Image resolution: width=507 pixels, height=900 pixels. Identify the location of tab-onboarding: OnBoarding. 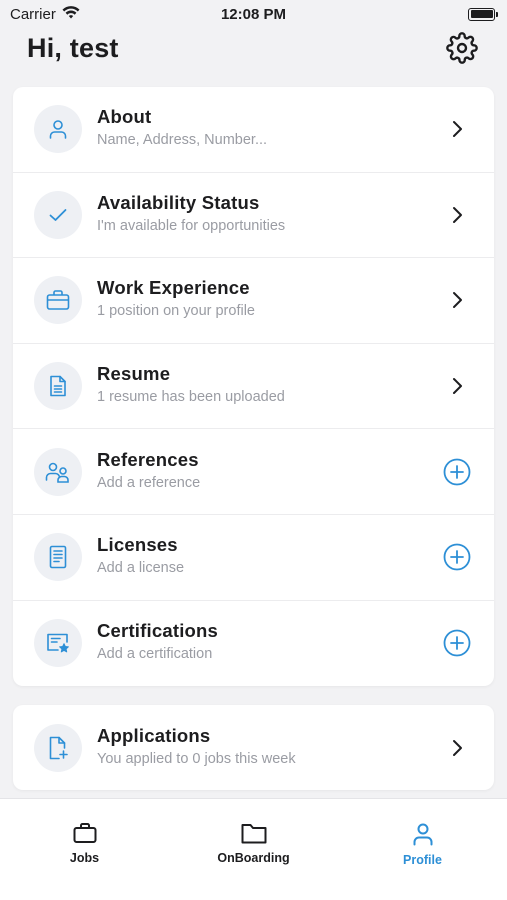
(253, 849).